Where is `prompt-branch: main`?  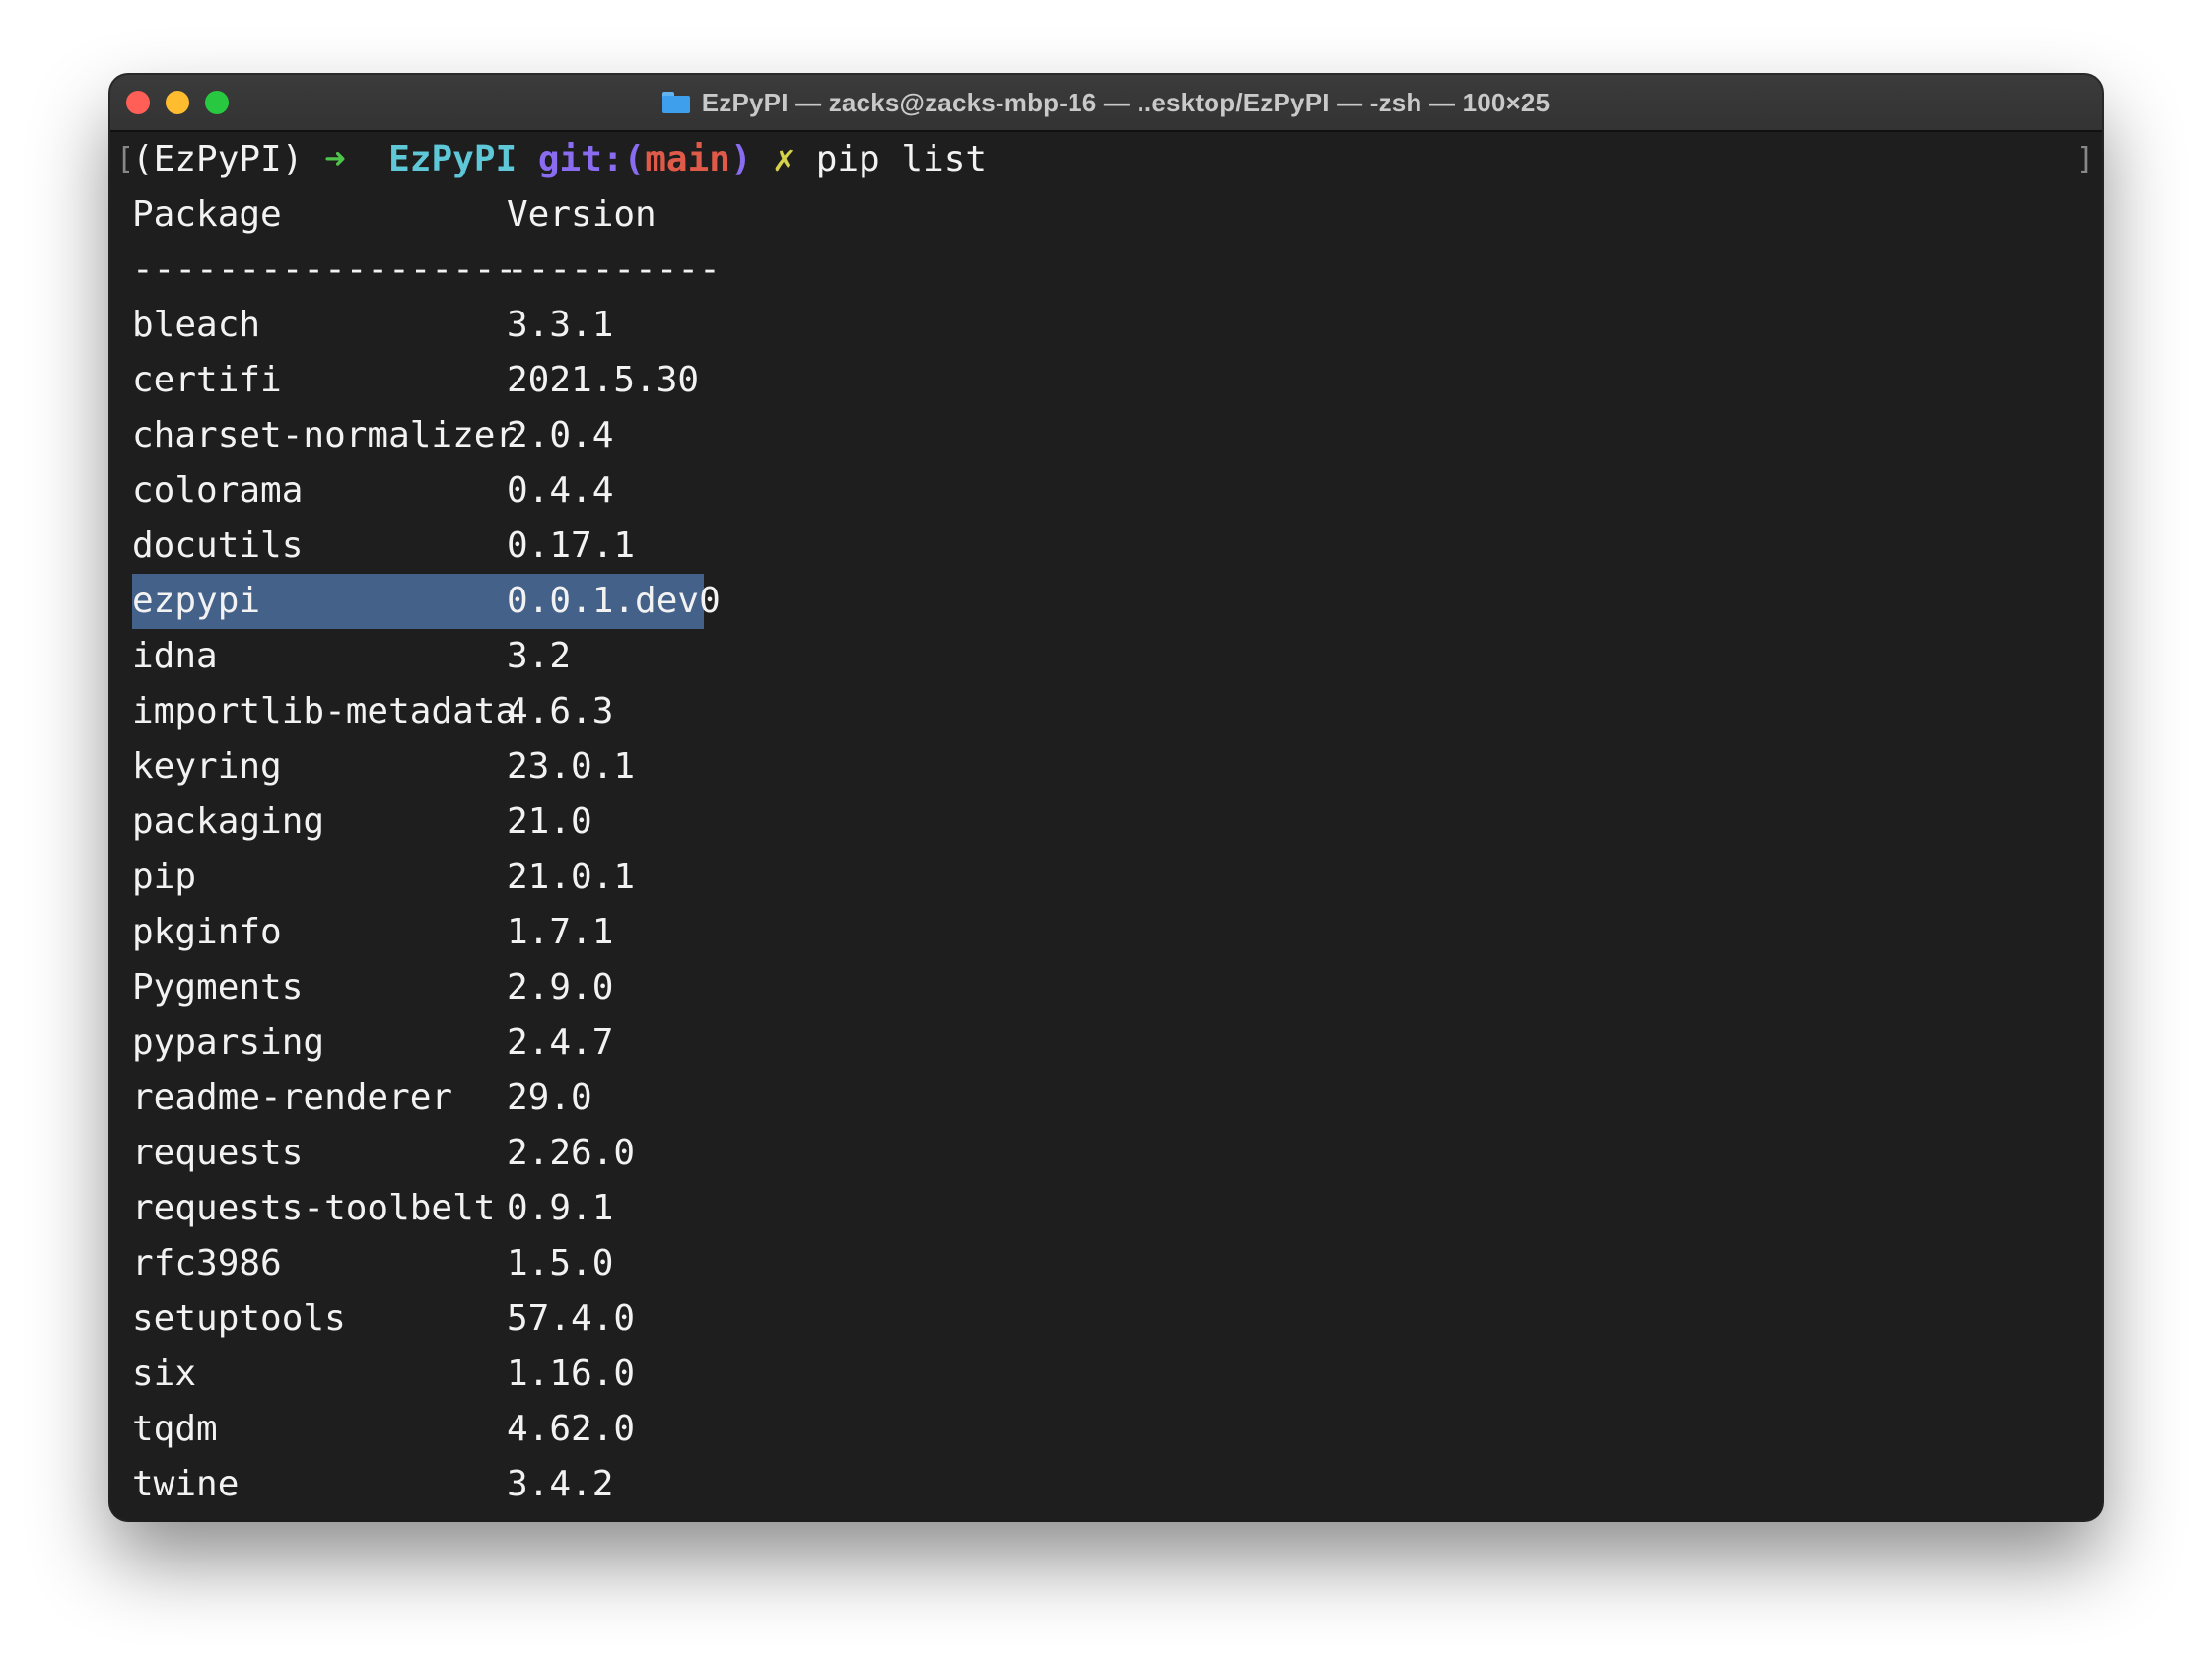 prompt-branch: main is located at coordinates (688, 159).